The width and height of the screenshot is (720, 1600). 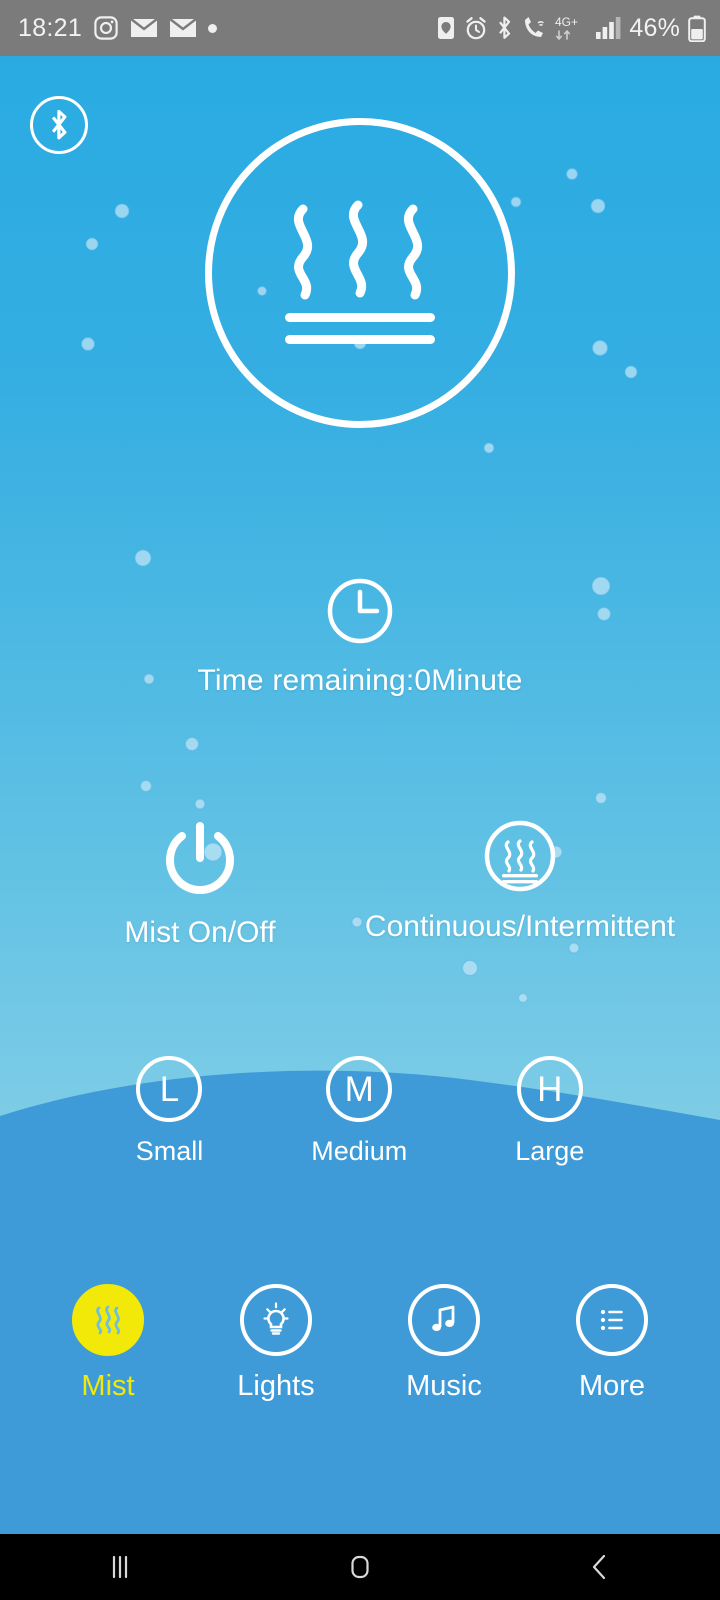 What do you see at coordinates (535, 27) in the screenshot?
I see `call-wifi-icon` at bounding box center [535, 27].